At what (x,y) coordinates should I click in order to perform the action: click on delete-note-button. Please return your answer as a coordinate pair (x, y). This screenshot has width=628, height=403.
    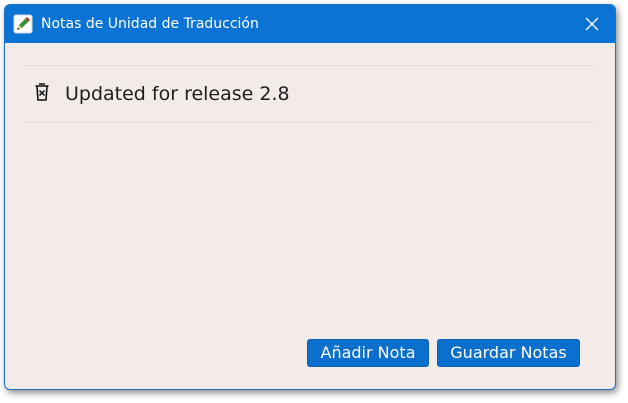
    Looking at the image, I should click on (42, 92).